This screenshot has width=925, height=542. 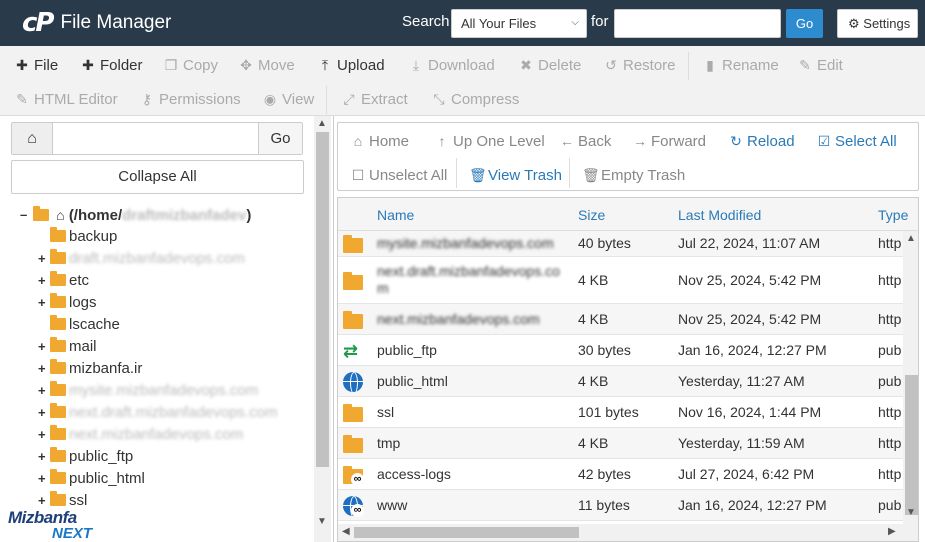 What do you see at coordinates (643, 175) in the screenshot?
I see `empty-trash-label: Empty Trash` at bounding box center [643, 175].